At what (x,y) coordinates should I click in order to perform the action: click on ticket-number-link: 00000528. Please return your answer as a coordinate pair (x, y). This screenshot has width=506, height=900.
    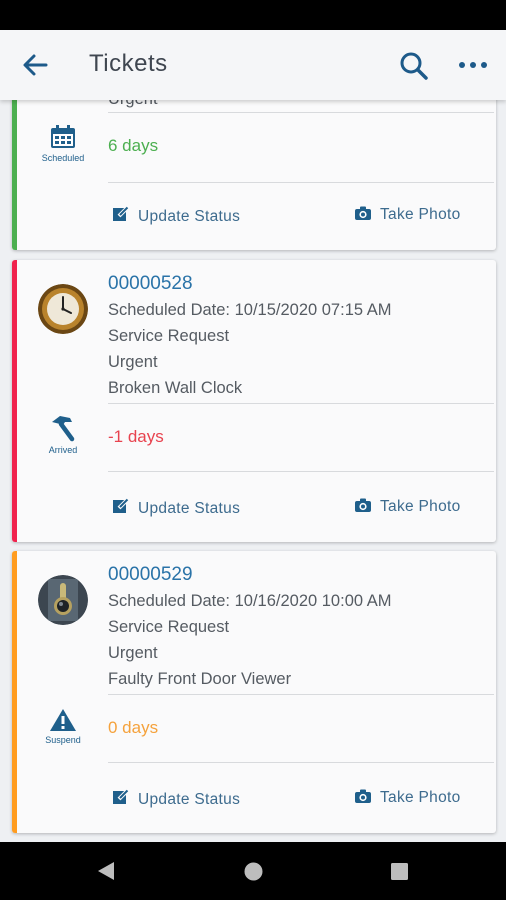
    Looking at the image, I should click on (150, 284).